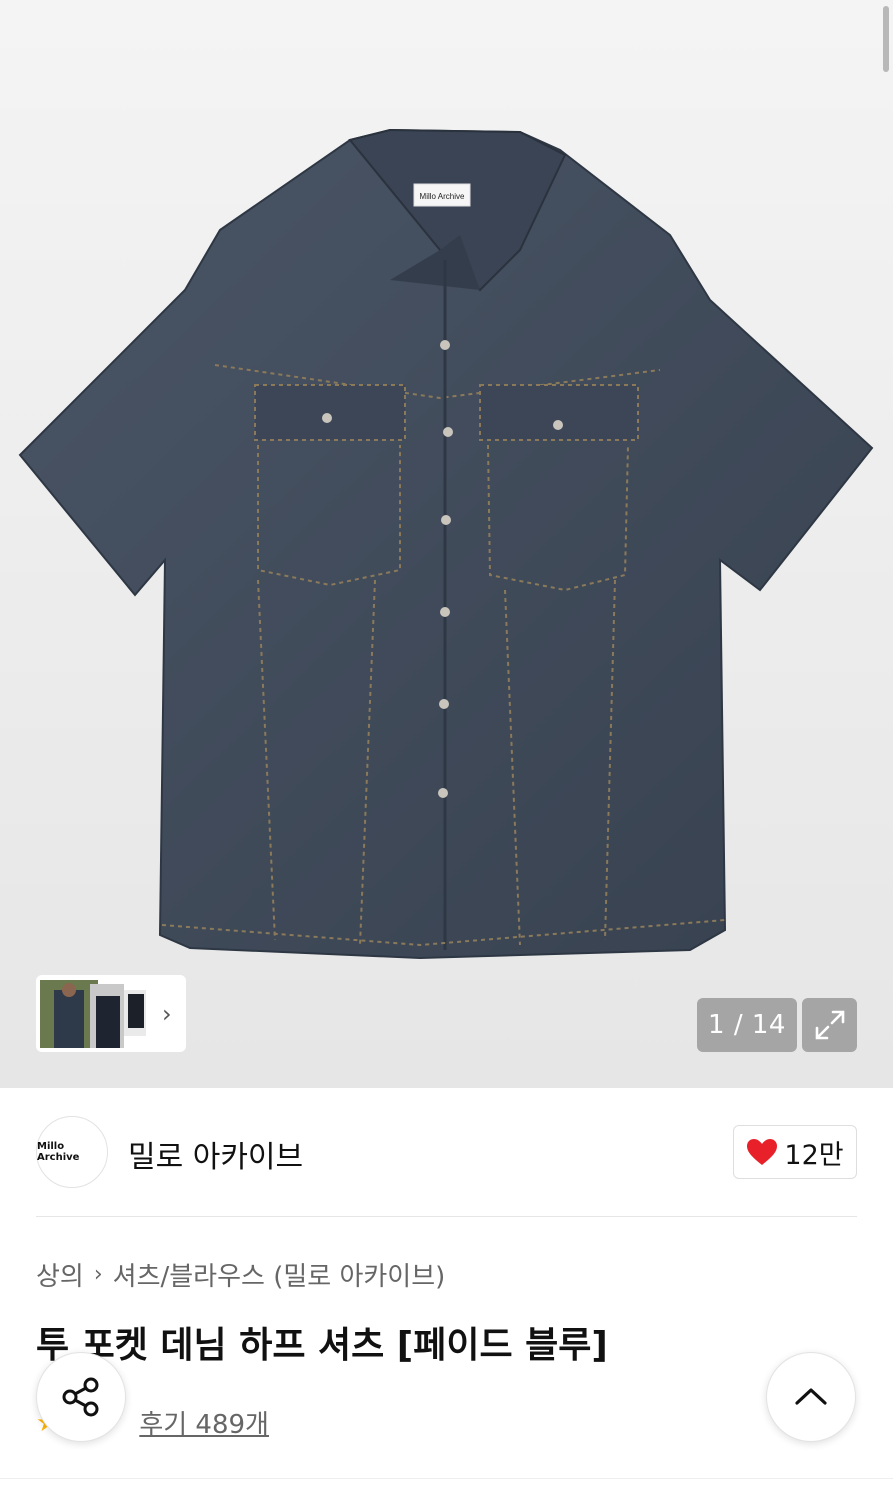  What do you see at coordinates (94, 1013) in the screenshot?
I see `thumbnail-images` at bounding box center [94, 1013].